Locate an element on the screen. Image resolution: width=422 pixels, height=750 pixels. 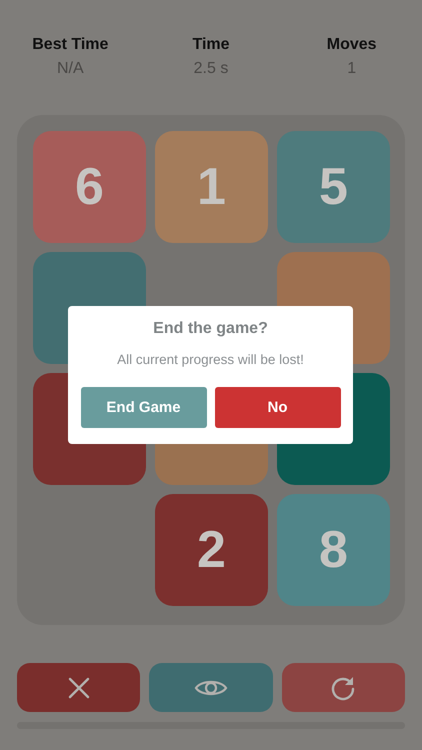
stat-label: Moves is located at coordinates (351, 45).